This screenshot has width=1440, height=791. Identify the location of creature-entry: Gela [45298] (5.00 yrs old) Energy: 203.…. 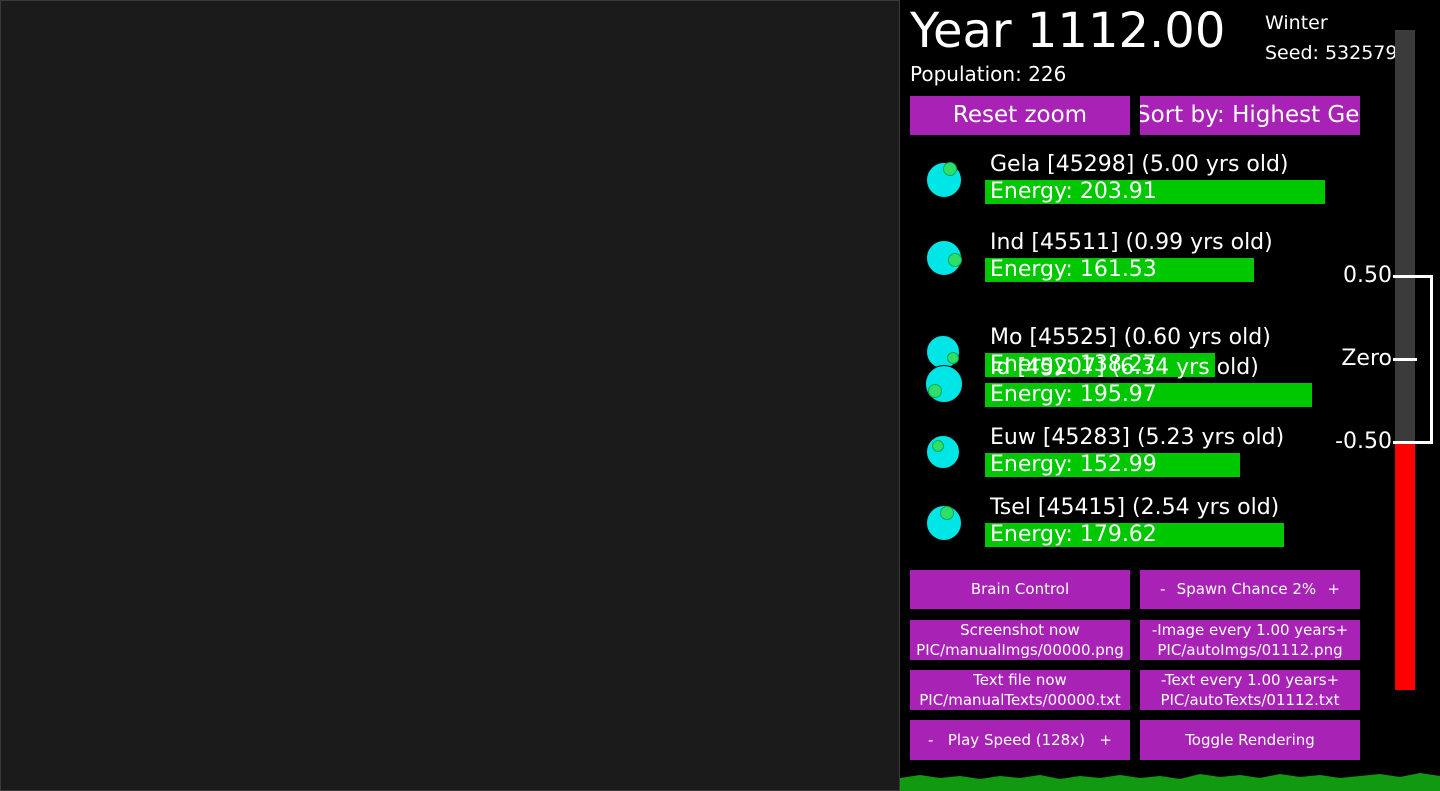
(1146, 182).